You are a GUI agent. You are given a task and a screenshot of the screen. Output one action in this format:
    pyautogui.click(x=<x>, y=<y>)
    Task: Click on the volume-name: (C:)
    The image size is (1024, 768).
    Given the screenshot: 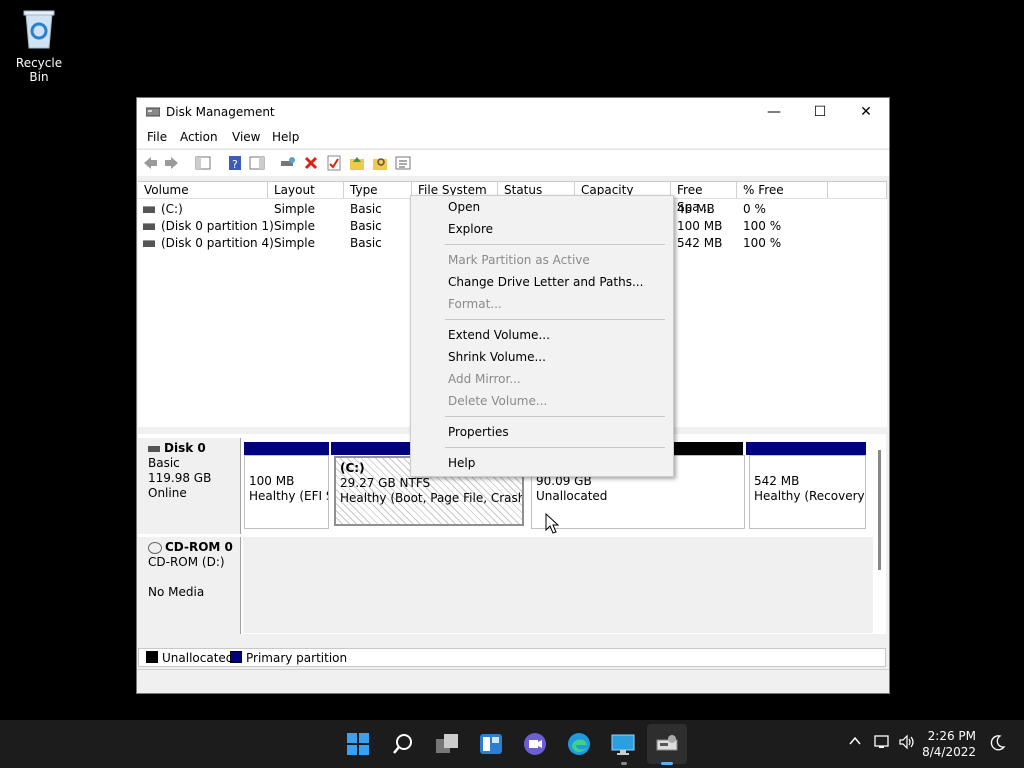 What is the action you would take?
    pyautogui.click(x=172, y=209)
    